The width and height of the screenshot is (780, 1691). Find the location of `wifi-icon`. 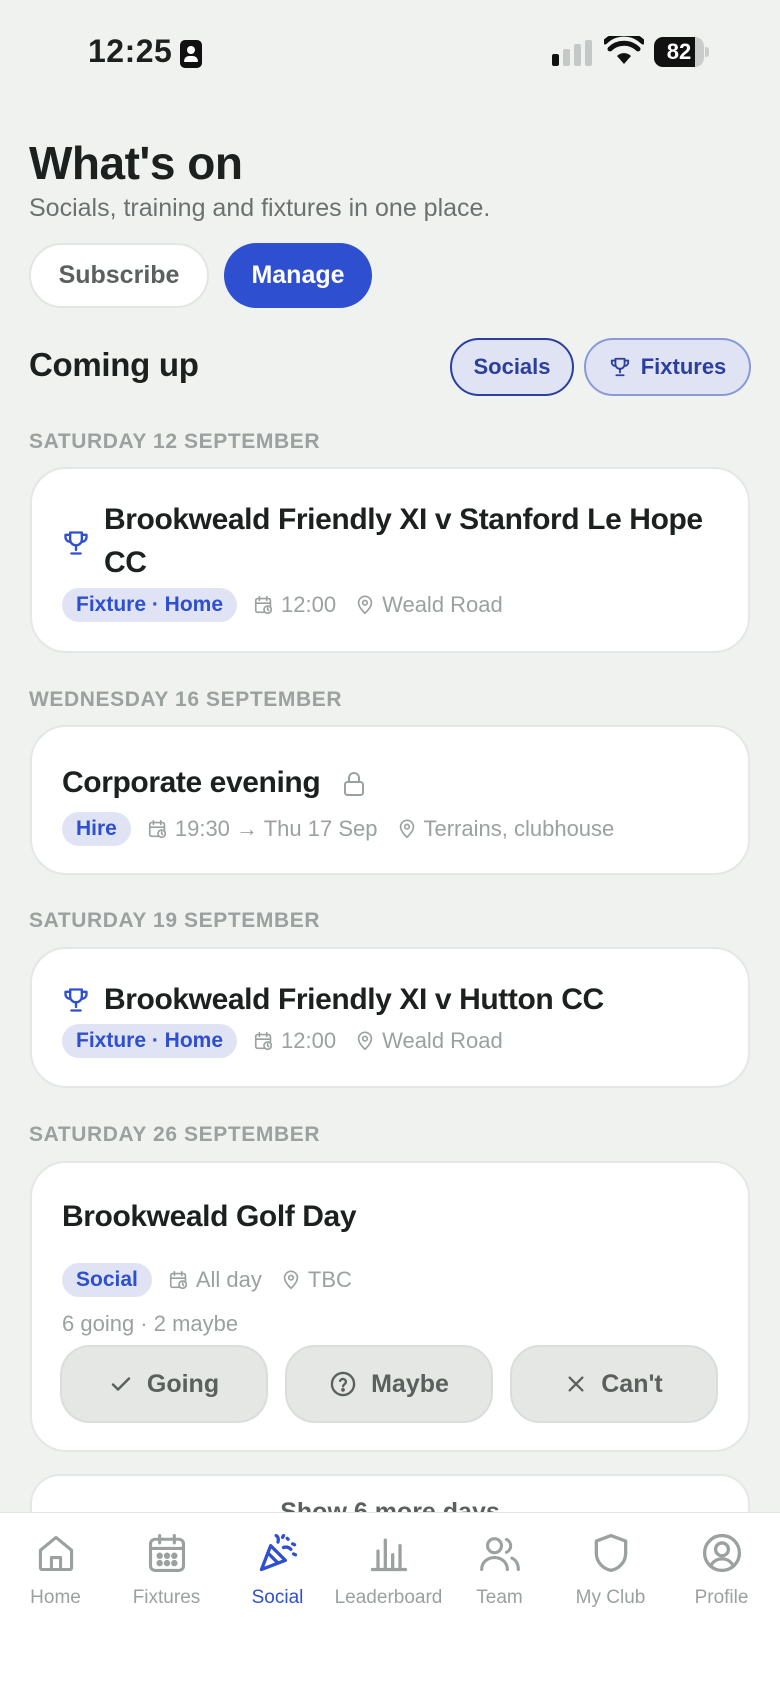

wifi-icon is located at coordinates (624, 50).